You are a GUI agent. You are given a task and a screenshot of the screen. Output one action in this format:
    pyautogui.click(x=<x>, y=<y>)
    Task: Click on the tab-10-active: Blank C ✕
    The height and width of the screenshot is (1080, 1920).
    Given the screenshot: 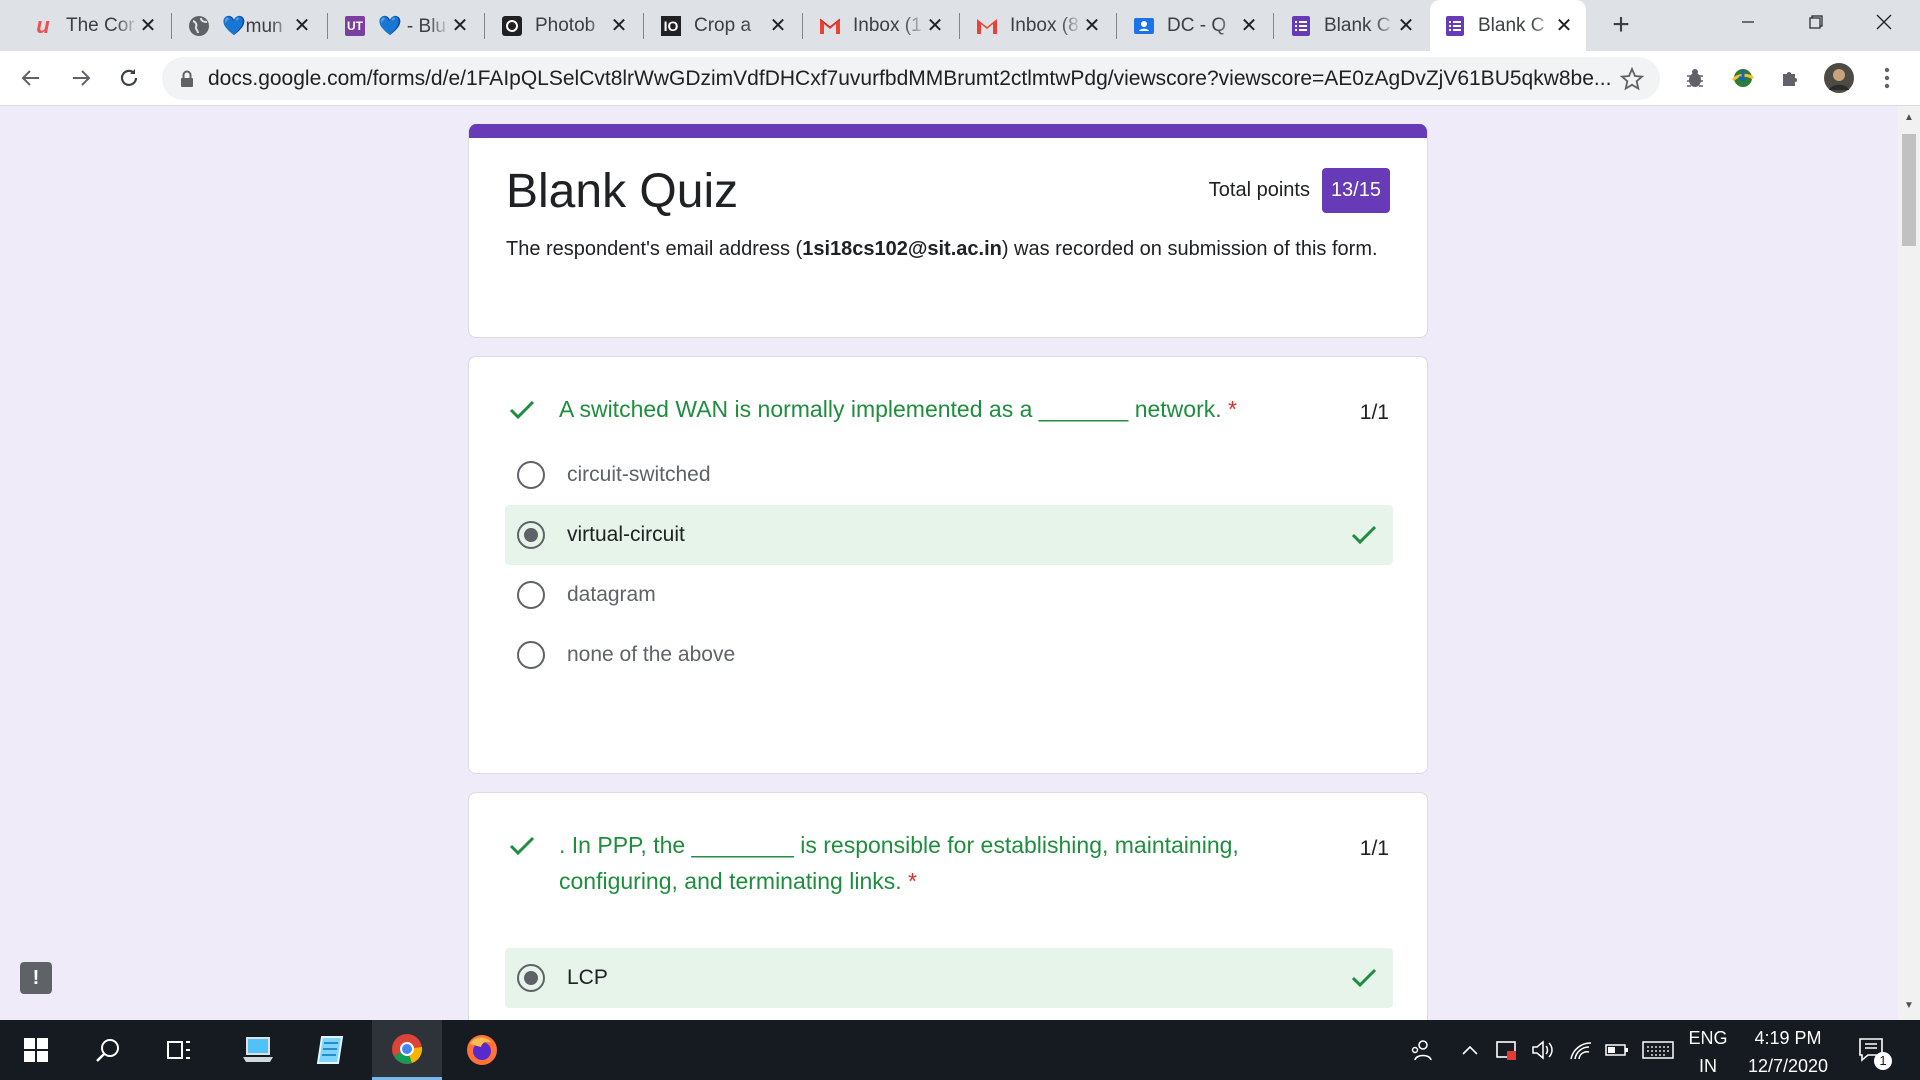 What is the action you would take?
    pyautogui.click(x=1508, y=25)
    